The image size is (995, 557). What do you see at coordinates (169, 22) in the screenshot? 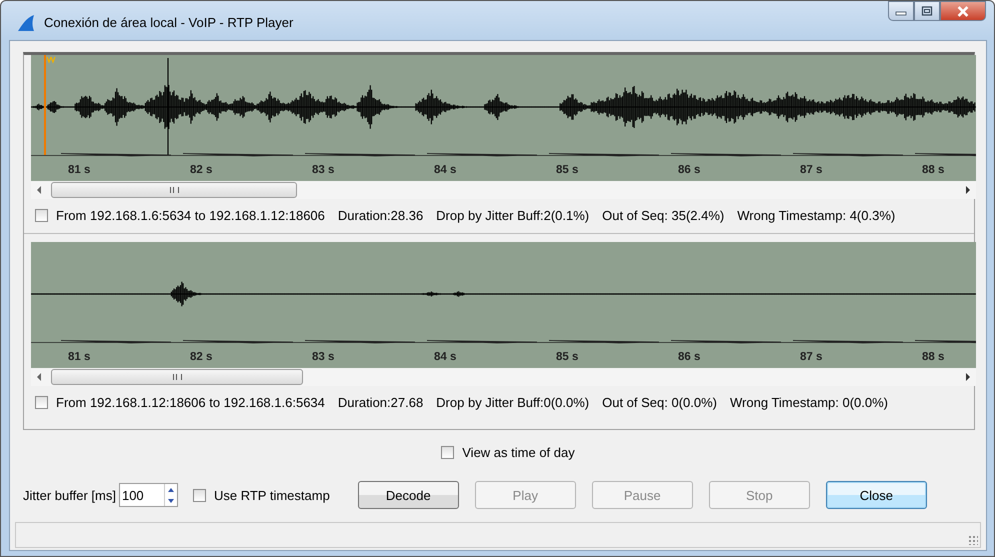
I see `window-title: Conexión de área local - VoIP - RTP Player` at bounding box center [169, 22].